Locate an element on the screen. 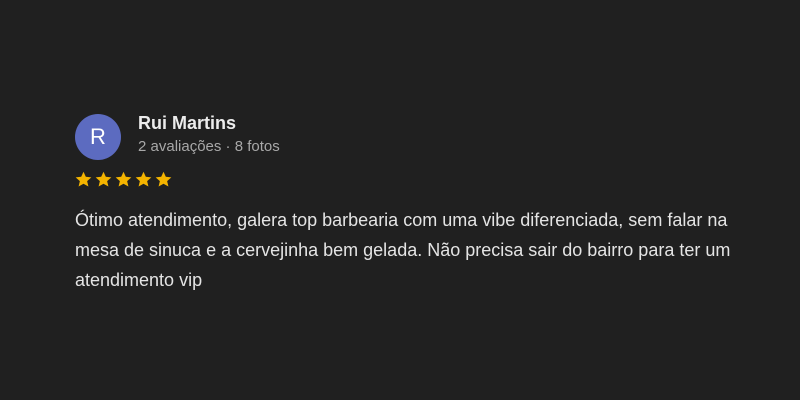 The width and height of the screenshot is (800, 400). avatar: R is located at coordinates (98, 137).